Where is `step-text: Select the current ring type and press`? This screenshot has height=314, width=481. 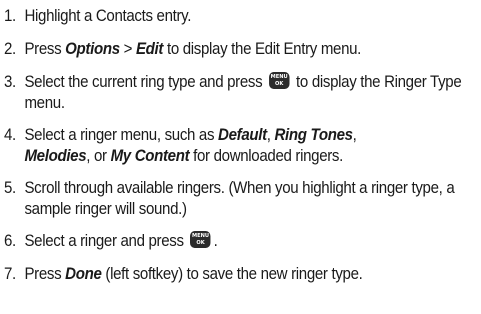
step-text: Select the current ring type and press is located at coordinates (145, 82).